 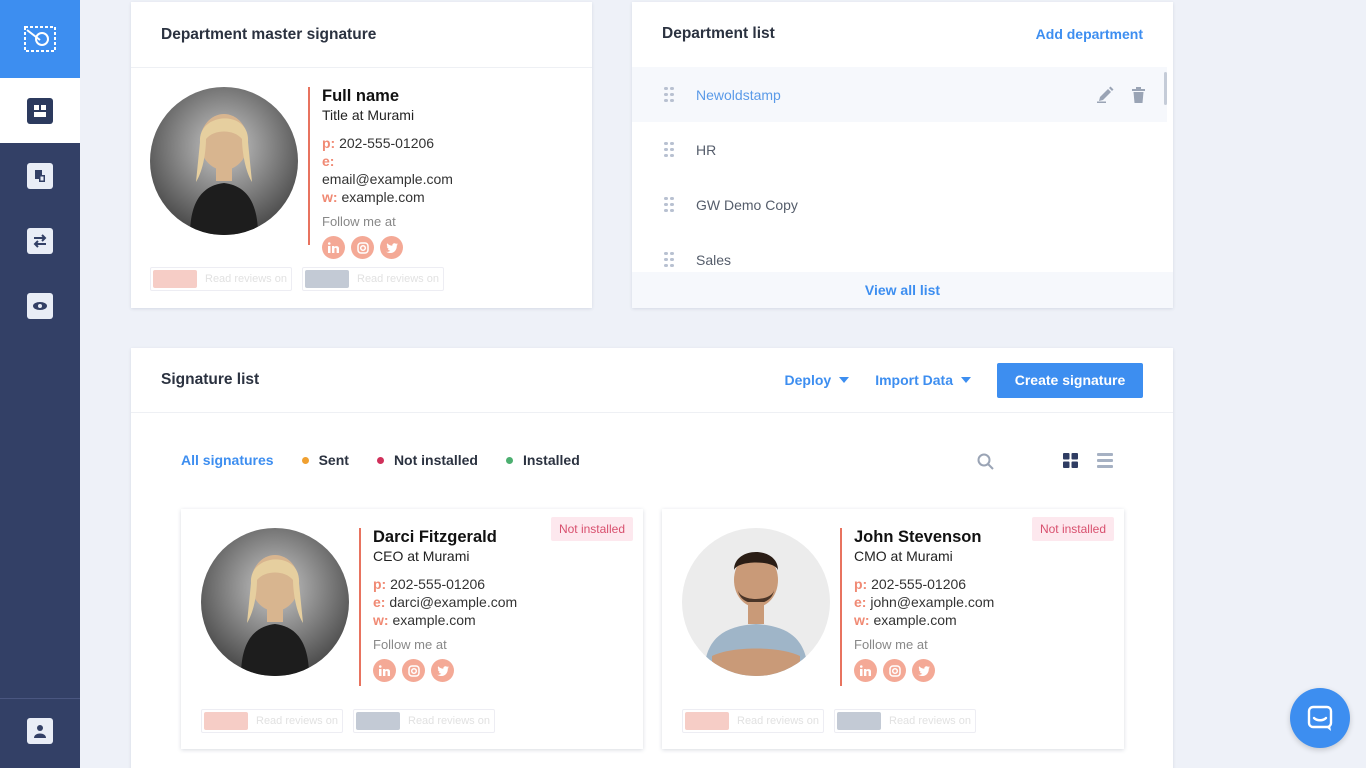 I want to click on add-department-link: Add department, so click(x=1089, y=34).